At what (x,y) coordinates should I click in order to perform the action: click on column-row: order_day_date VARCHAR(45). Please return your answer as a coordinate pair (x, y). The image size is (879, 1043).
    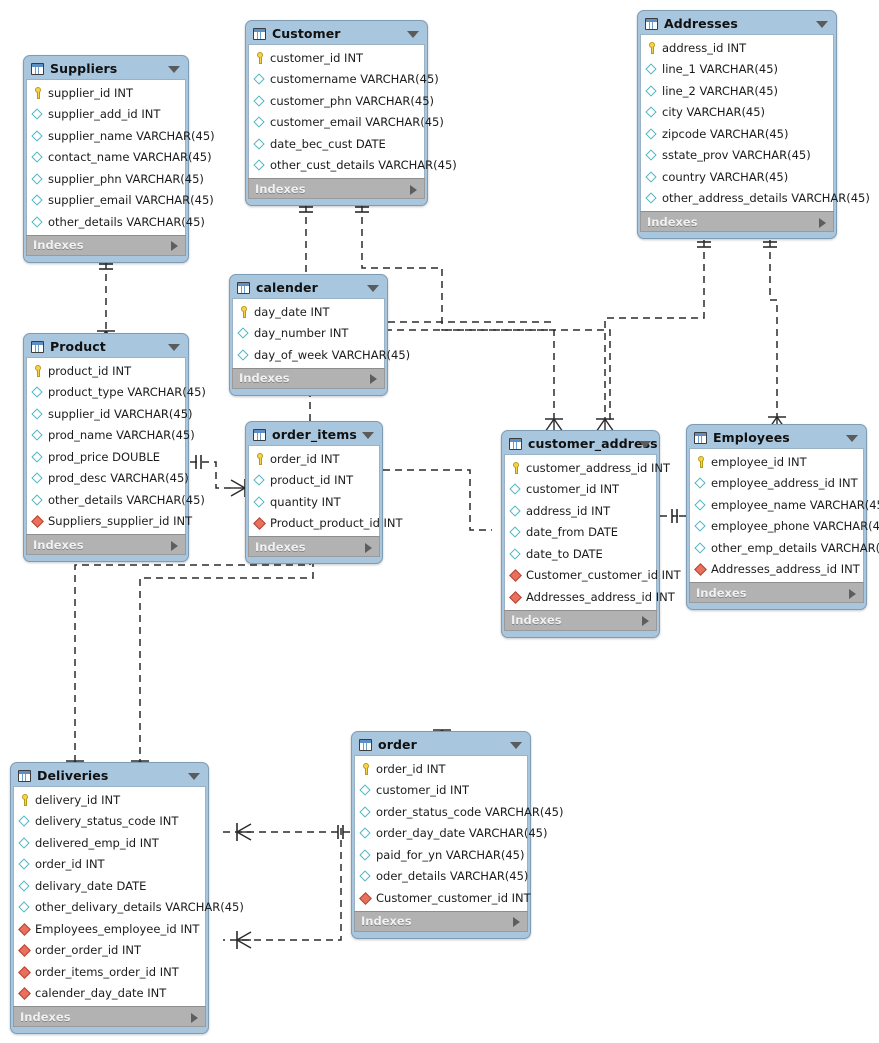
    Looking at the image, I should click on (451, 834).